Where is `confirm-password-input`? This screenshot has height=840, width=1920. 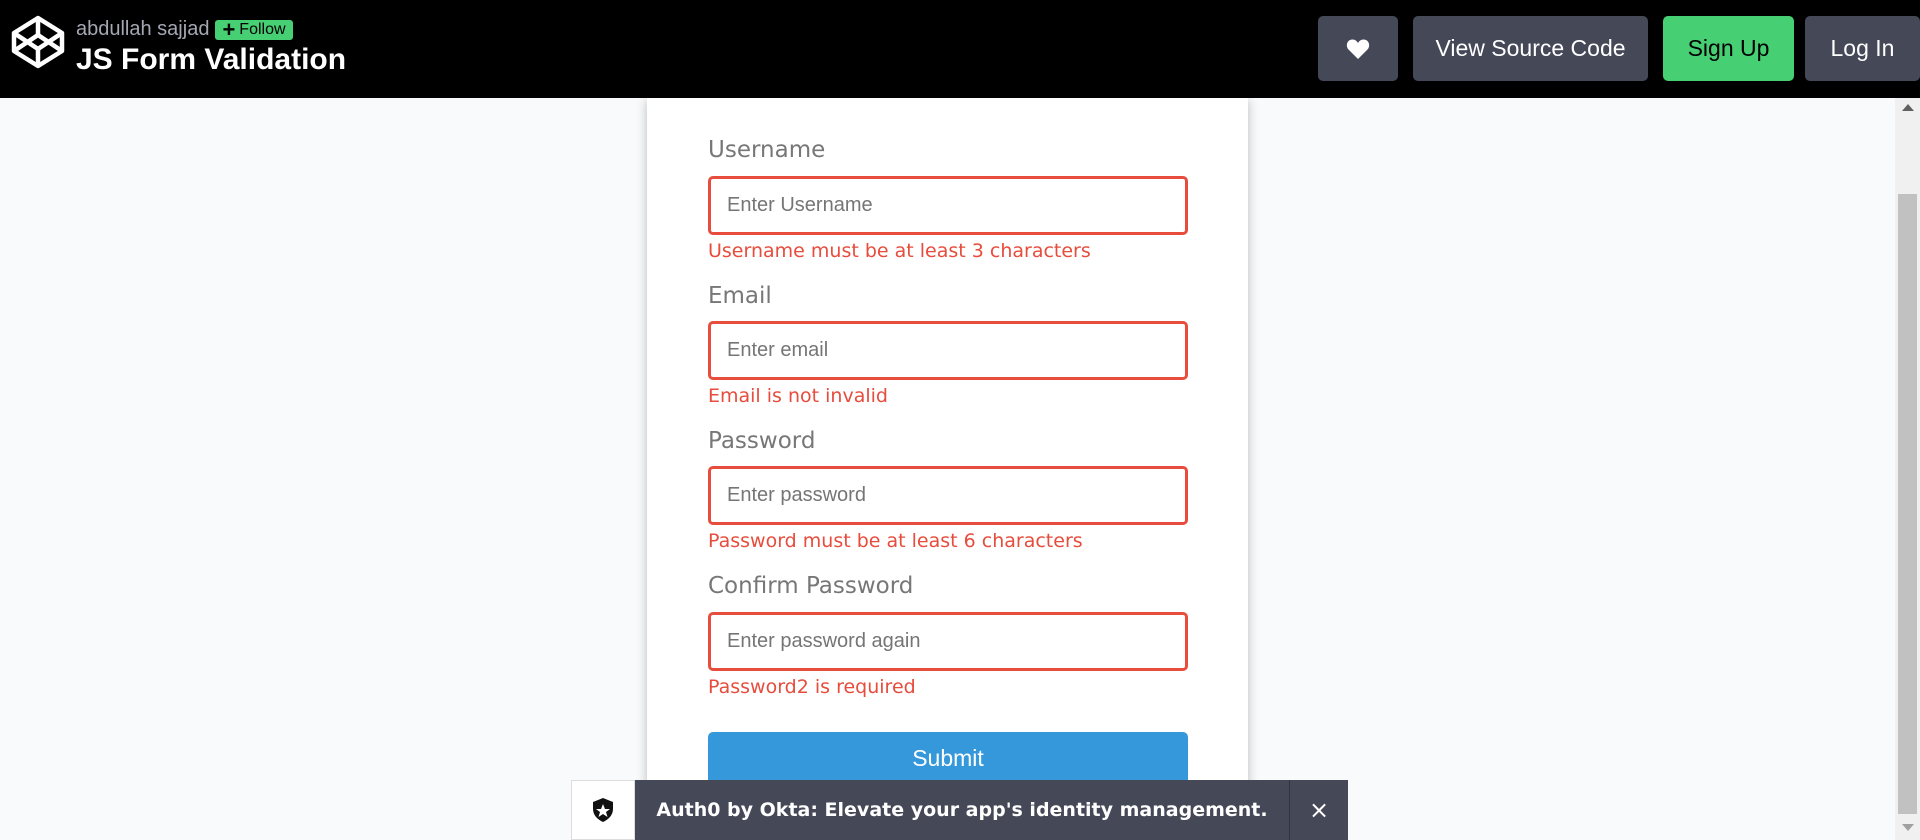
confirm-password-input is located at coordinates (948, 641).